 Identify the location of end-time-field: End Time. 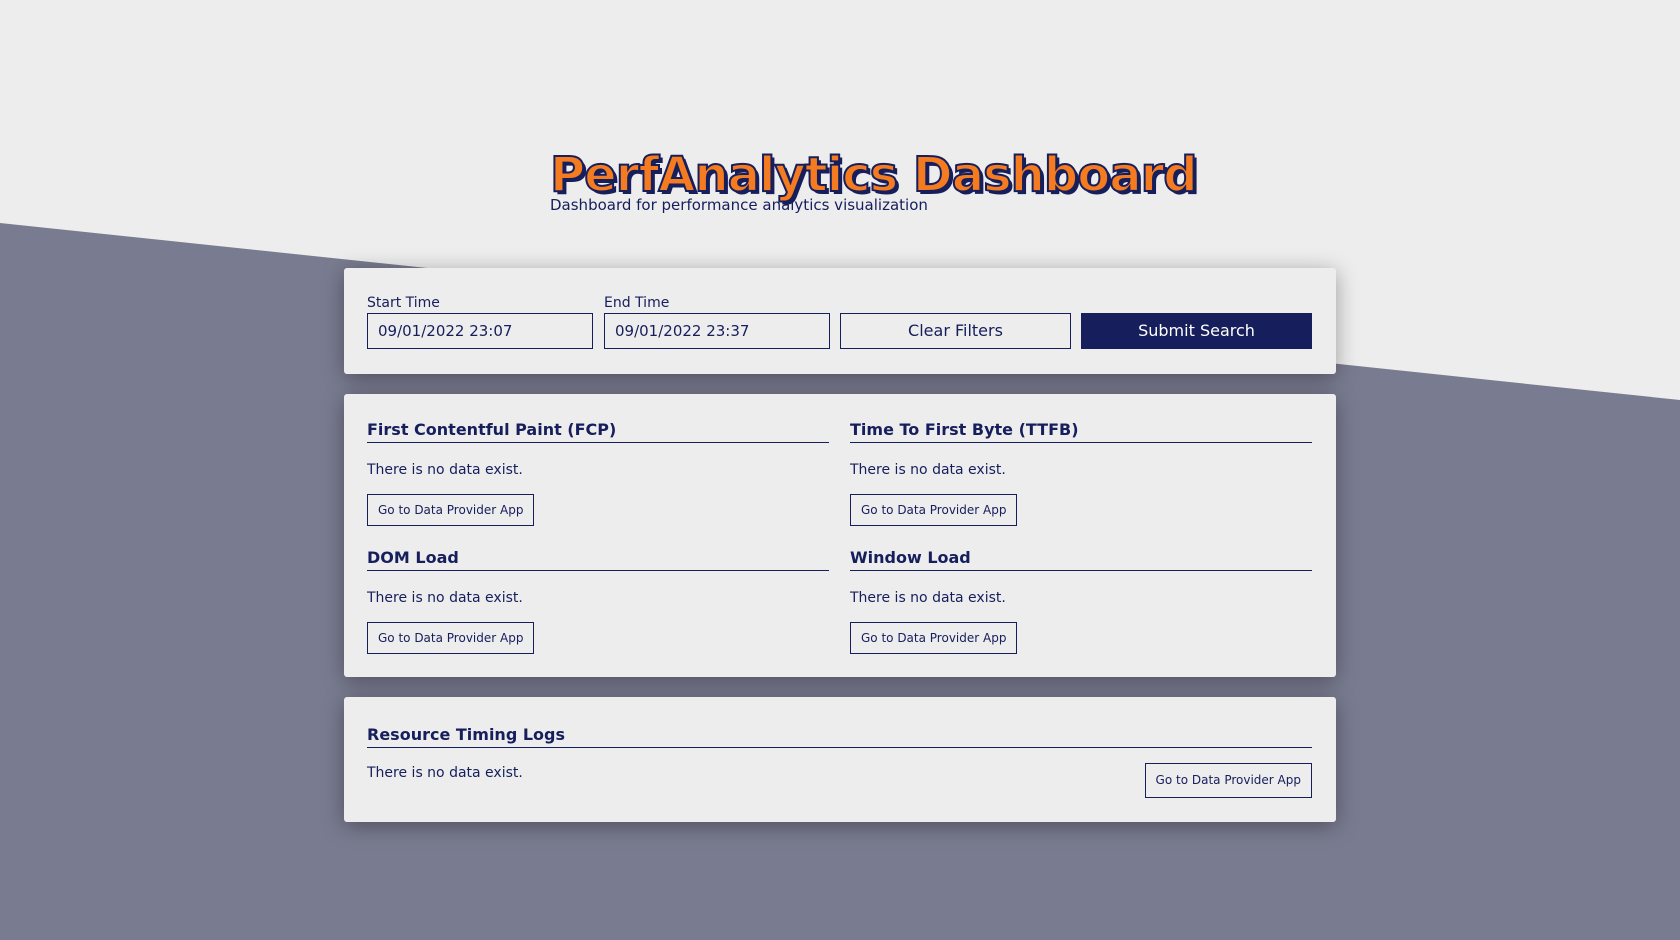
(717, 321).